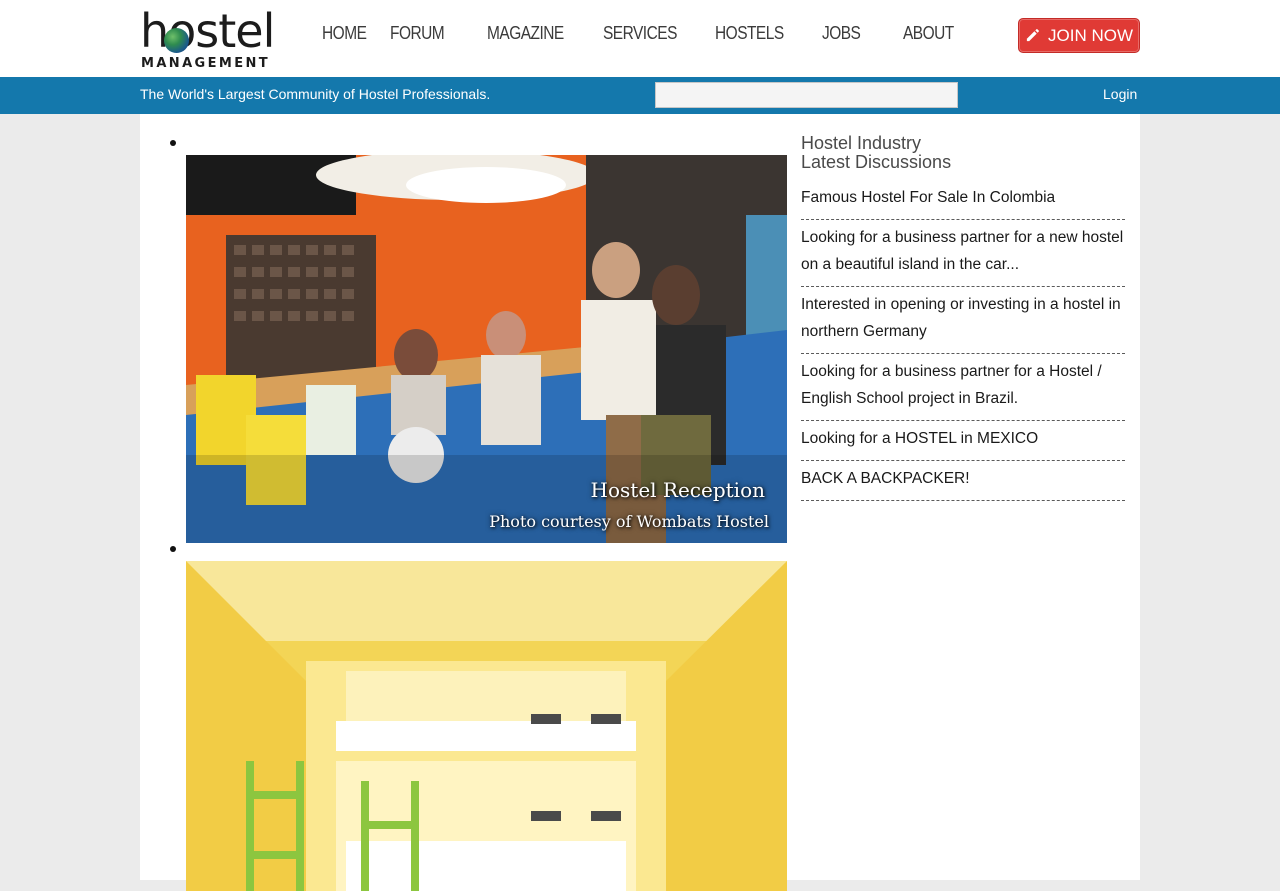 This screenshot has width=1280, height=891. Describe the element at coordinates (1090, 35) in the screenshot. I see `join-now-label: JOIN NOW` at that location.